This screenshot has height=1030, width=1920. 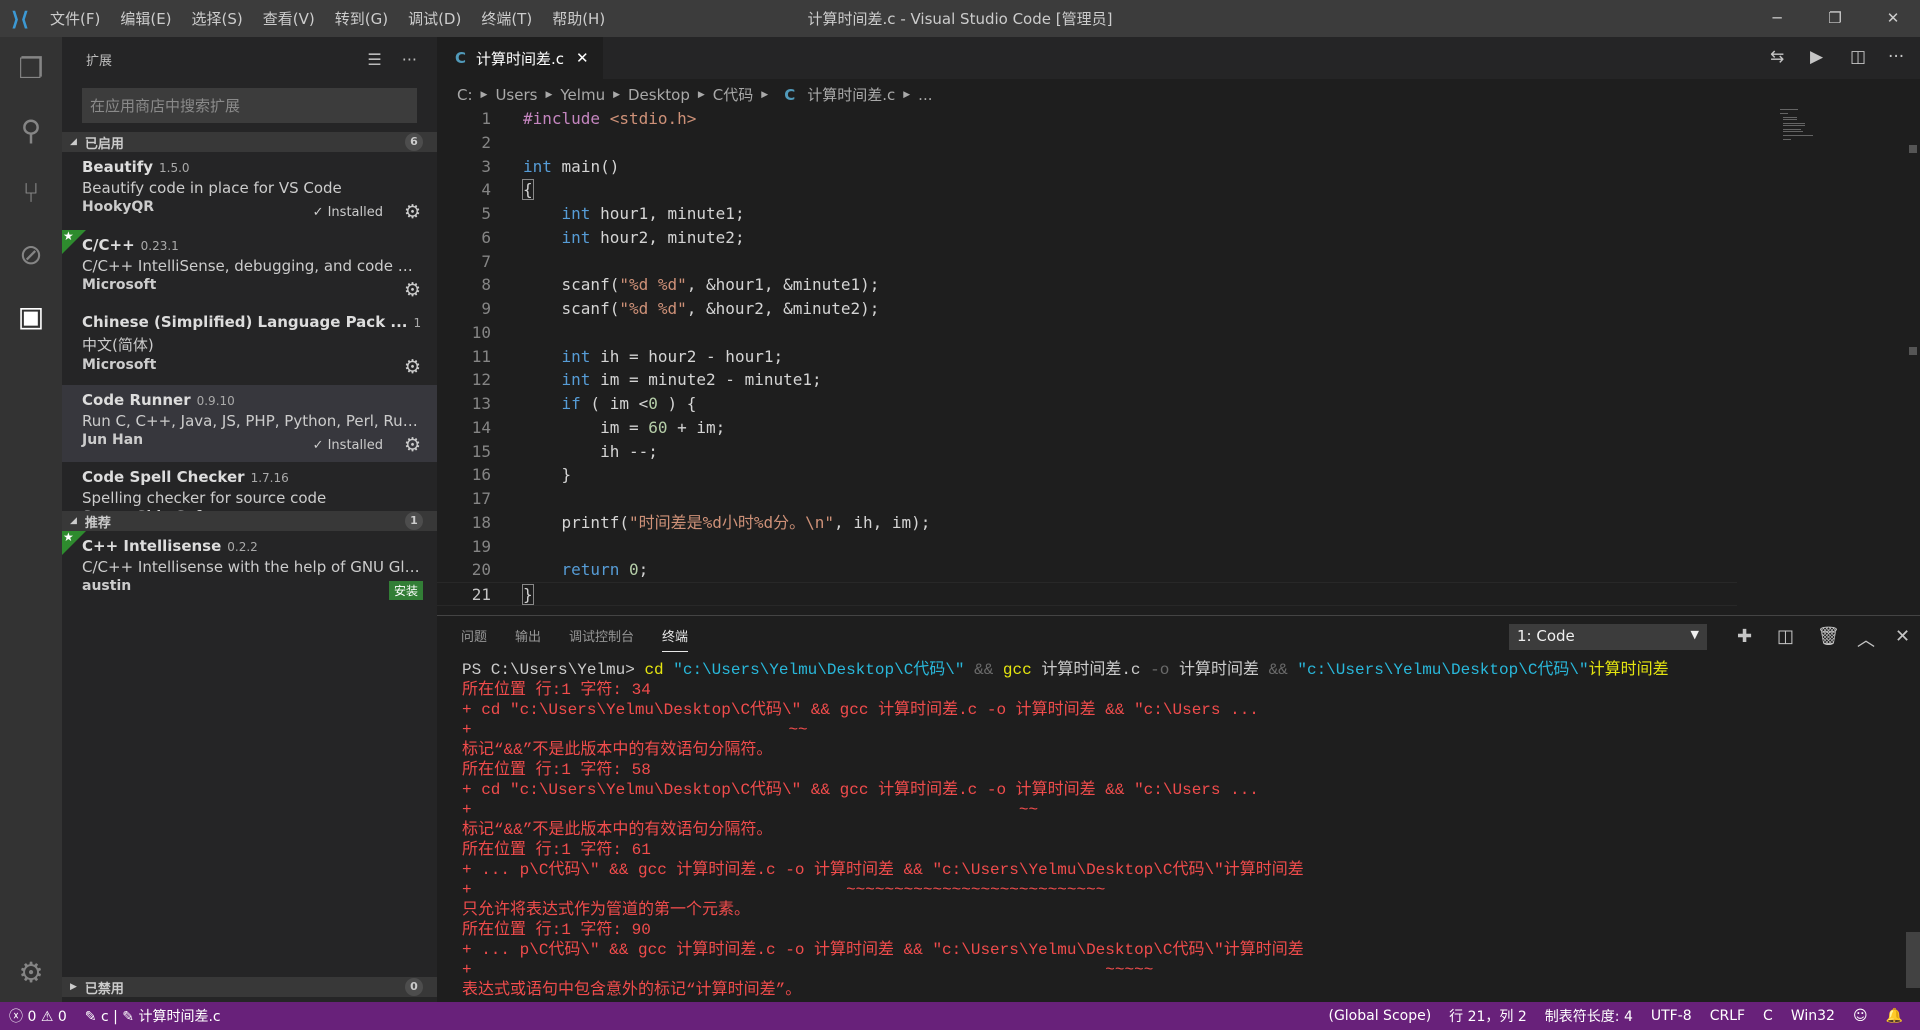 I want to click on extensions-icon: ▣, so click(x=31, y=316).